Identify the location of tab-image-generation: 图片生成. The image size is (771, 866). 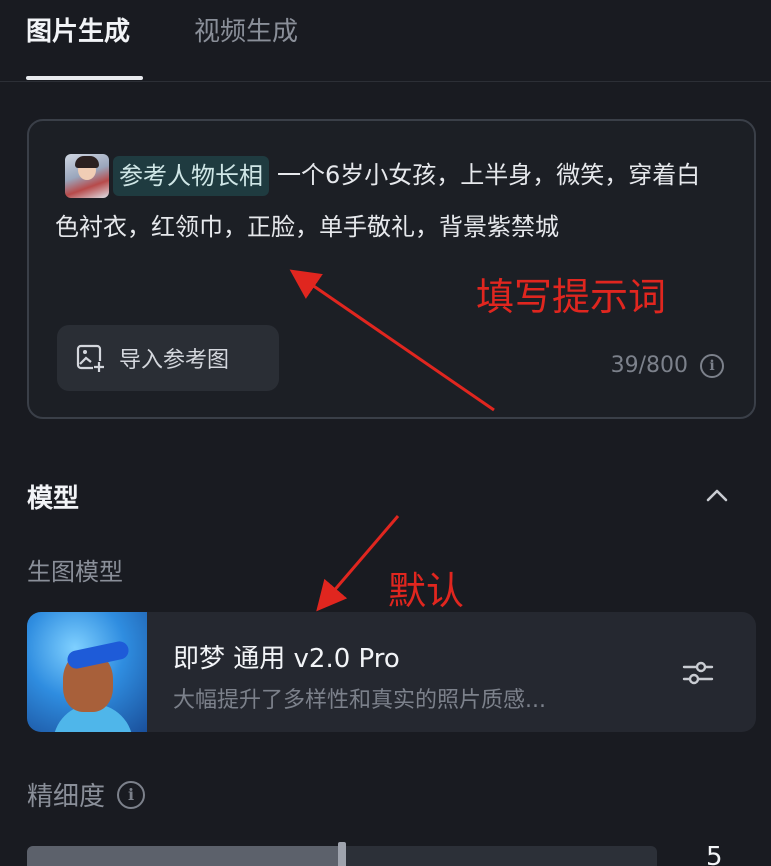
(78, 32).